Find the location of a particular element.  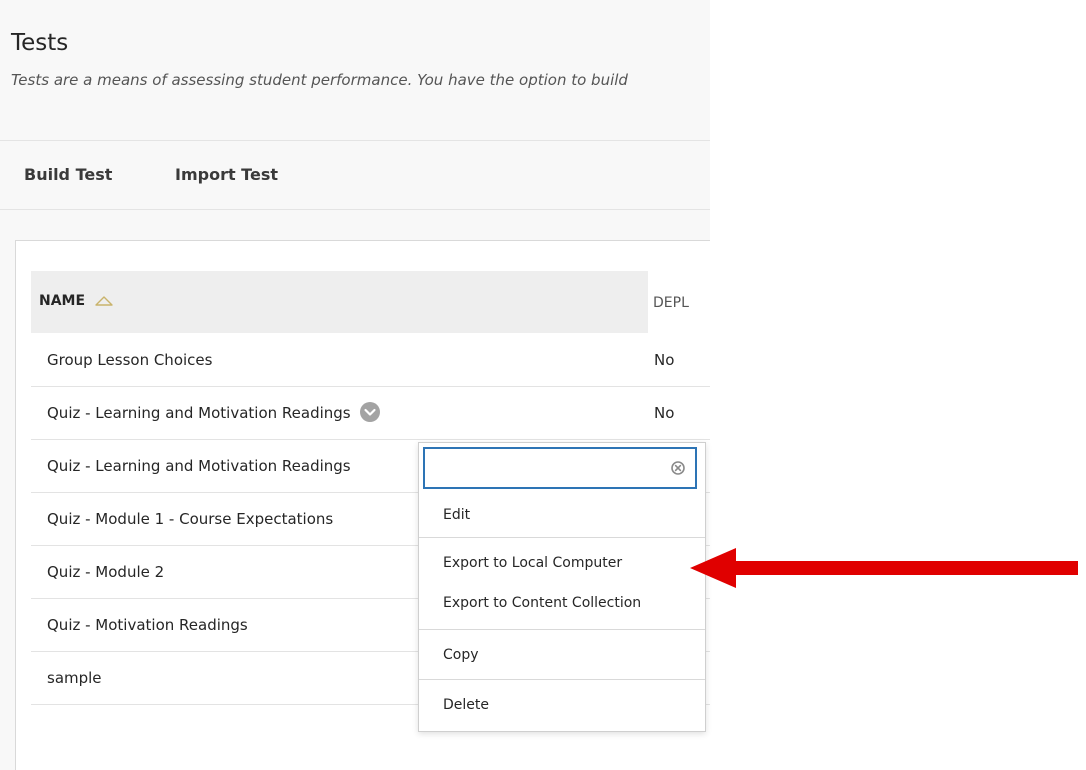

test-name-link: Quiz - Module 1 - Course Expectations is located at coordinates (190, 519).